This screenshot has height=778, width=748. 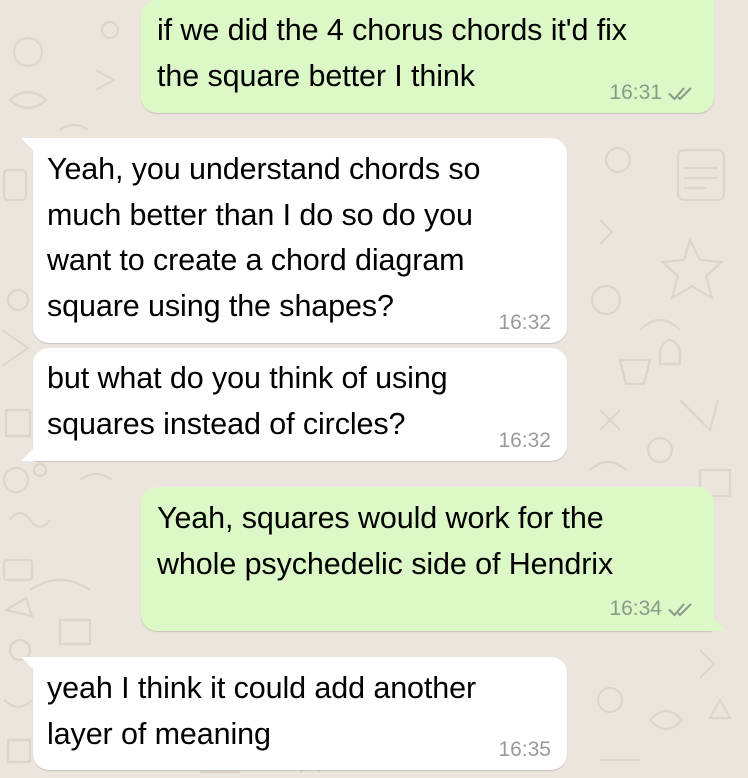 I want to click on message-meta: 16:34, so click(x=653, y=609).